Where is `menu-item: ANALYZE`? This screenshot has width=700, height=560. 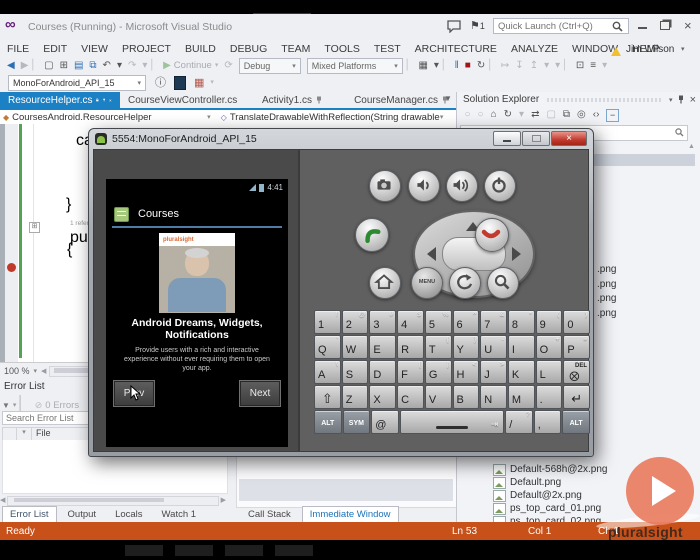
menu-item: ANALYZE is located at coordinates (534, 49).